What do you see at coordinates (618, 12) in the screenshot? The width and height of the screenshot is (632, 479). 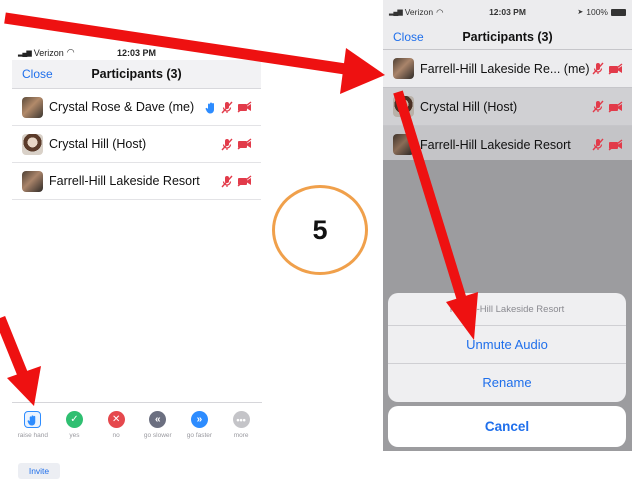 I see `battery-icon` at bounding box center [618, 12].